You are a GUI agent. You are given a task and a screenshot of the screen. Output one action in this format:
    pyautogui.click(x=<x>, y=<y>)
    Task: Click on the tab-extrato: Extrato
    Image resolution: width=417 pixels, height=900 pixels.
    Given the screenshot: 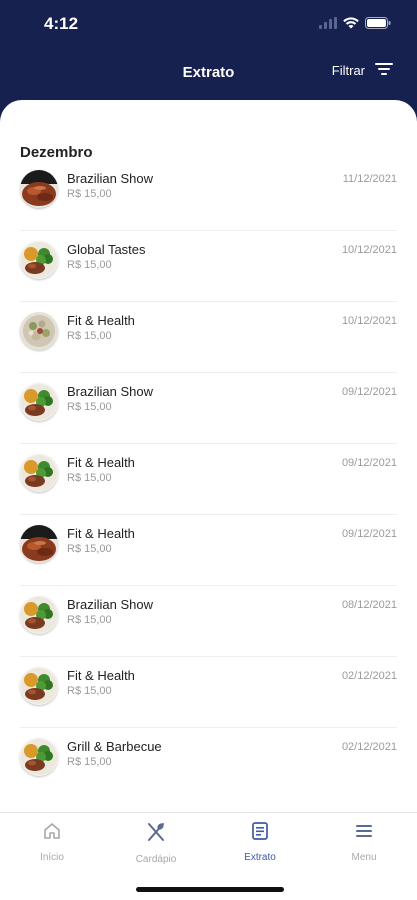 What is the action you would take?
    pyautogui.click(x=260, y=842)
    